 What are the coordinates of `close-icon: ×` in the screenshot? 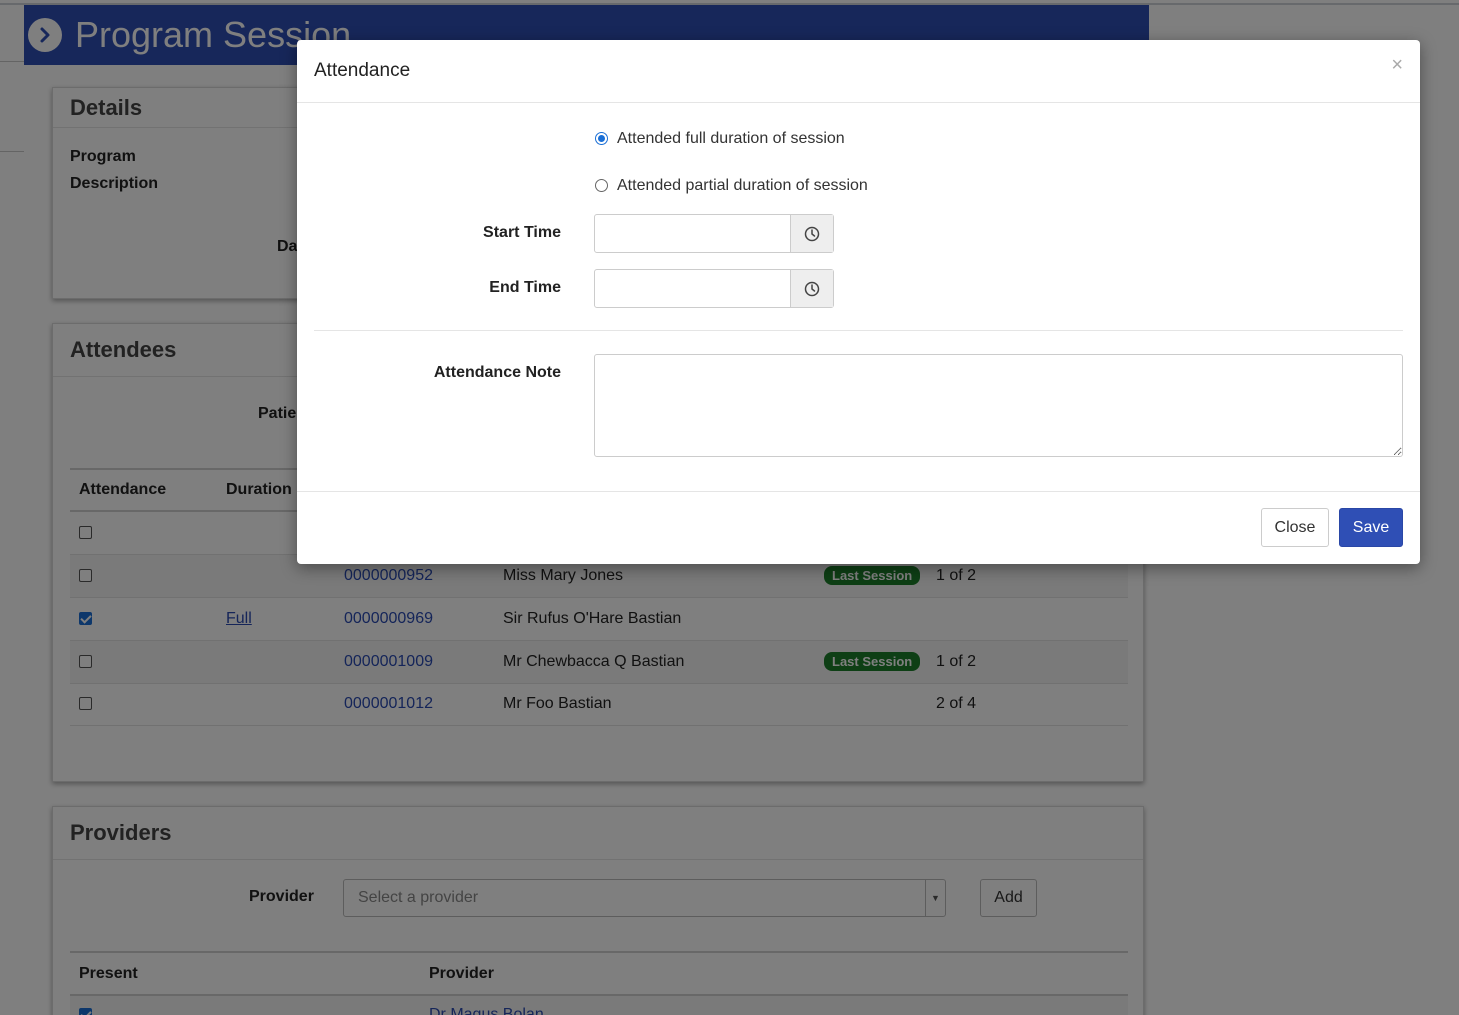 It's located at (1397, 65).